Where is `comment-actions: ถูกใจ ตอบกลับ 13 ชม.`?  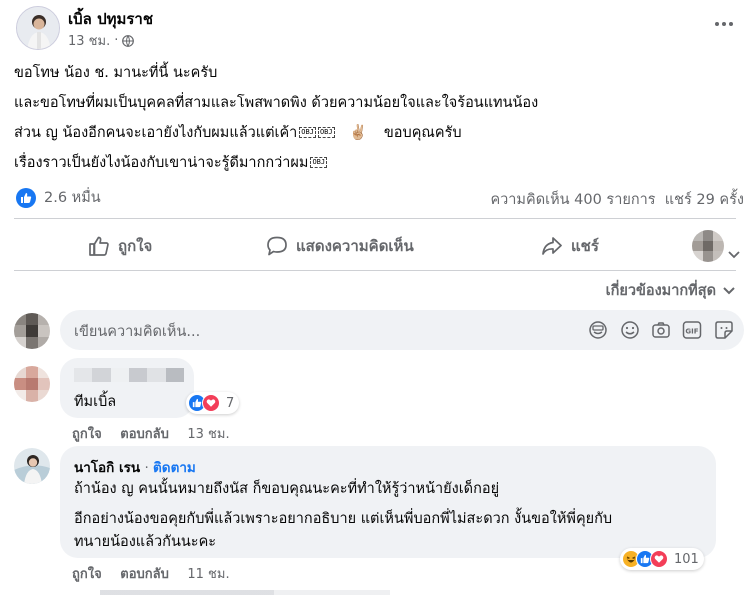 comment-actions: ถูกใจ ตอบกลับ 13 ชม. is located at coordinates (158, 433).